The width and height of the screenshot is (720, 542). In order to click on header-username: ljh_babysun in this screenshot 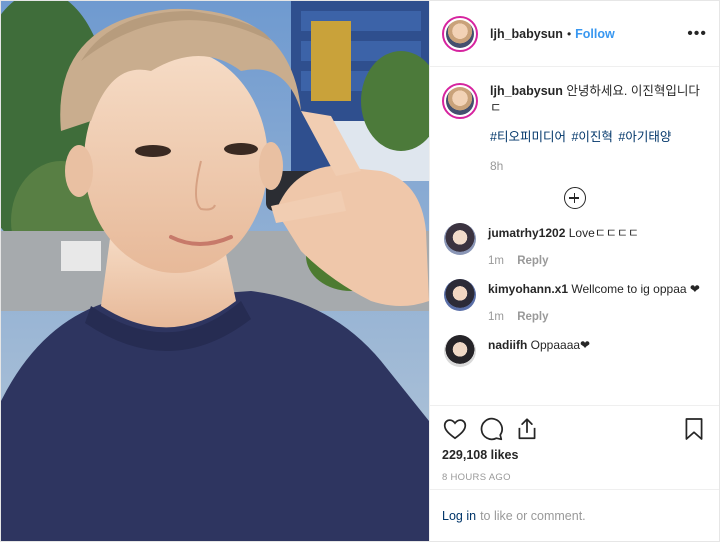, I will do `click(526, 34)`.